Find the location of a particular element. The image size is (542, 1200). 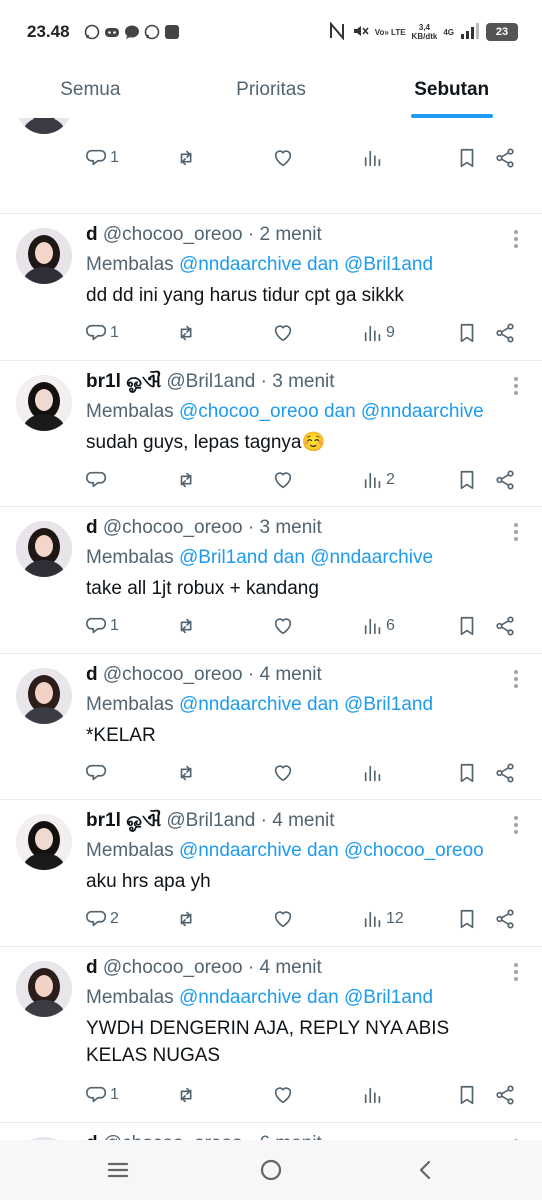

recents-icon is located at coordinates (118, 1172).